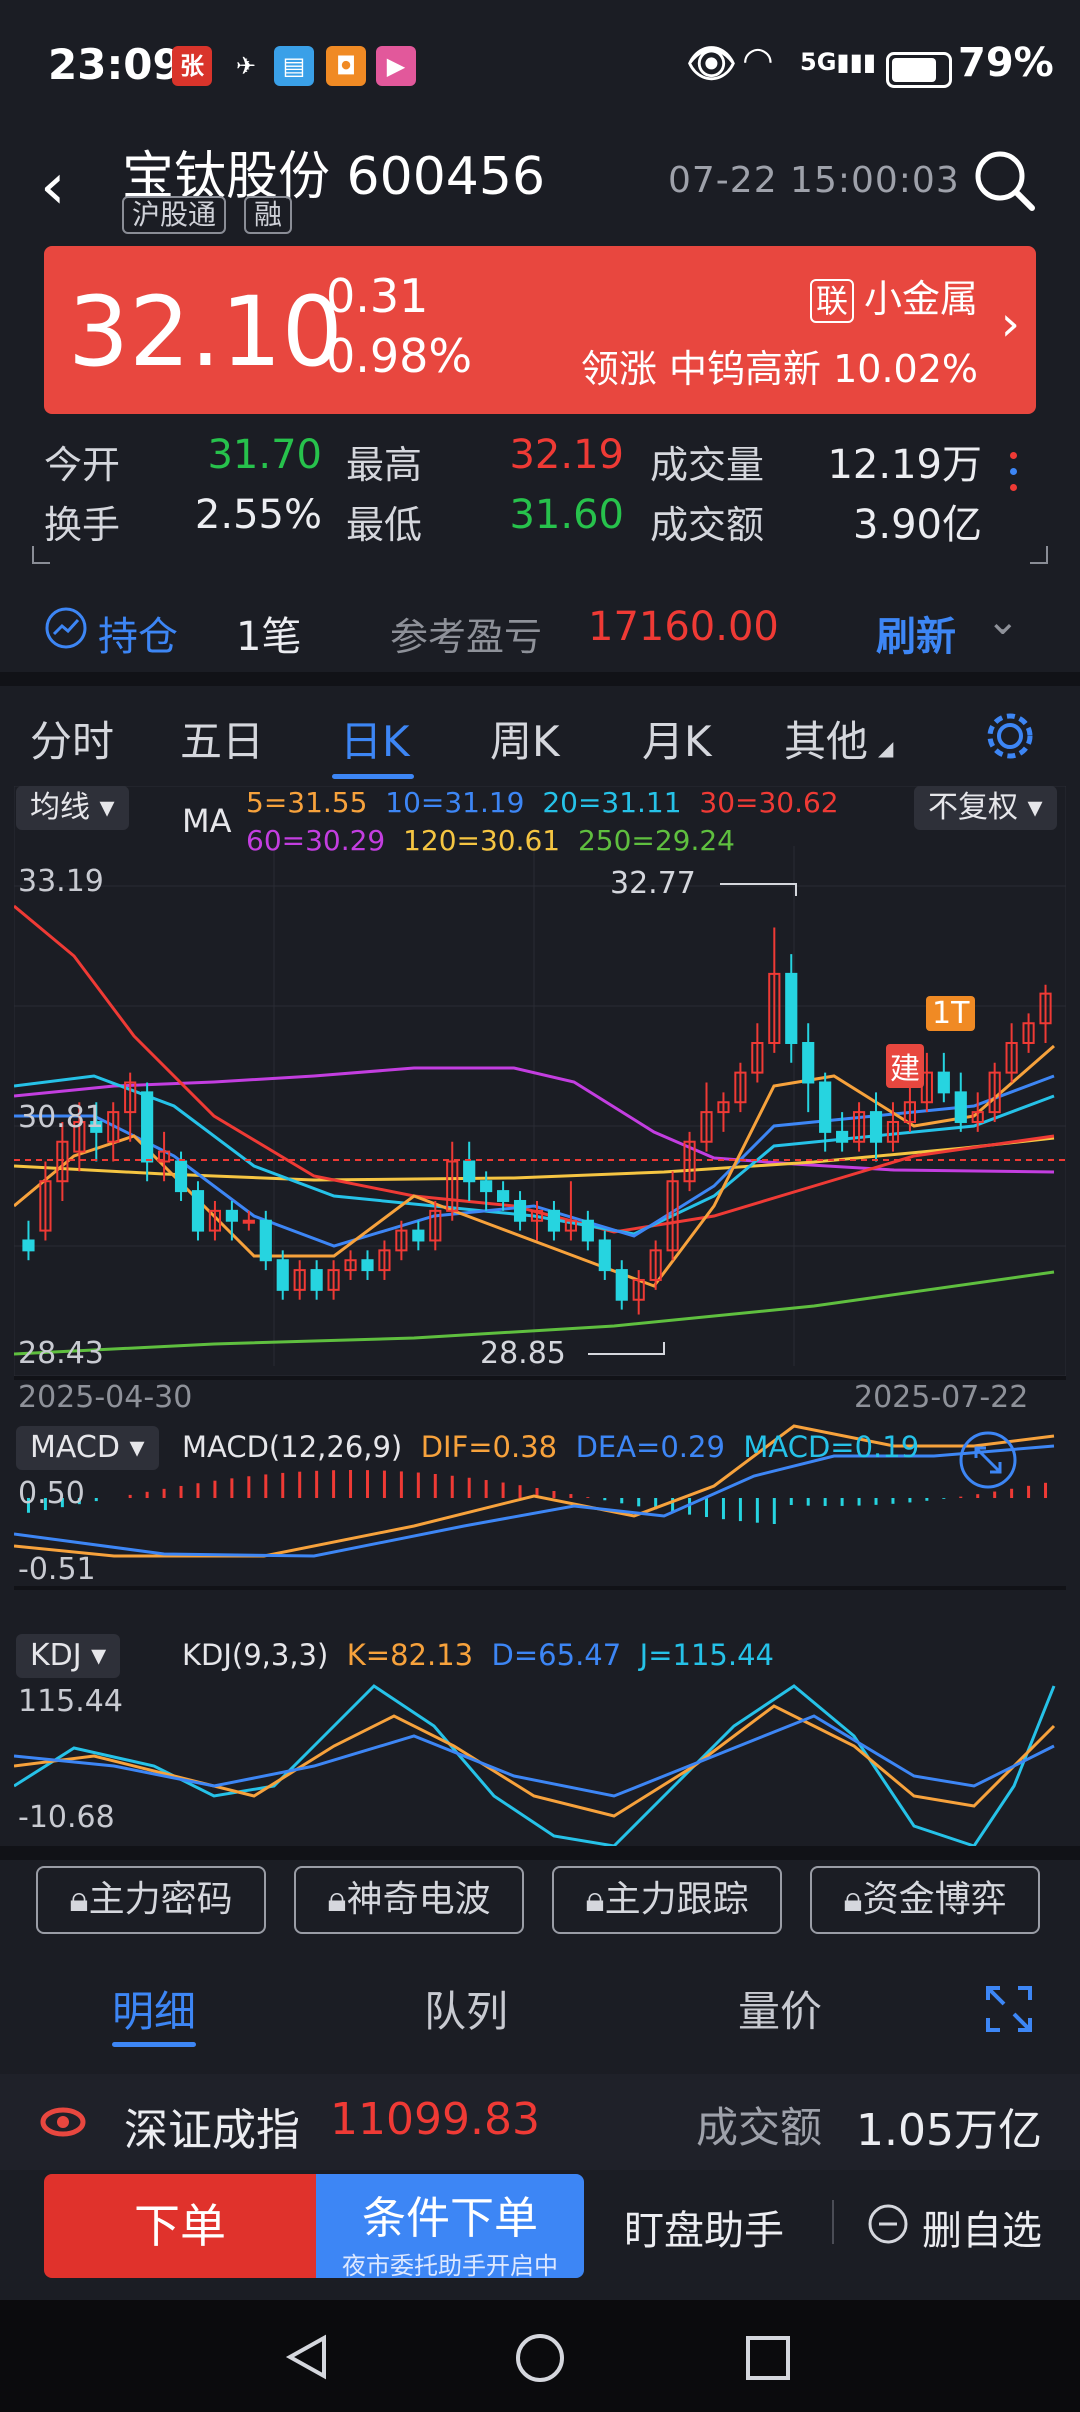  I want to click on battery-icon, so click(919, 70).